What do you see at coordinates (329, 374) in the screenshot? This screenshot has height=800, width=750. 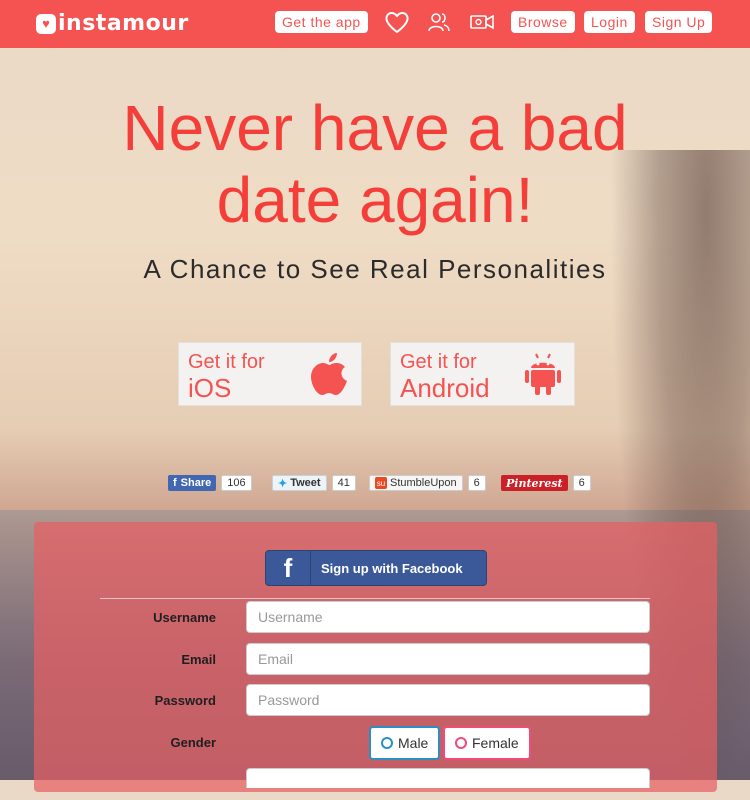 I see `apple-icon` at bounding box center [329, 374].